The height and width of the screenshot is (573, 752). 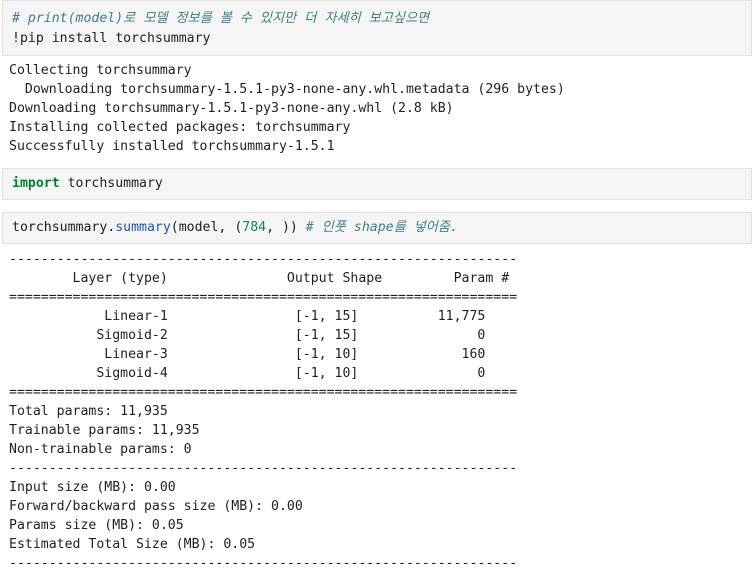 I want to click on output-line: Forward/backward pass size (MB): 0.00, so click(x=156, y=506).